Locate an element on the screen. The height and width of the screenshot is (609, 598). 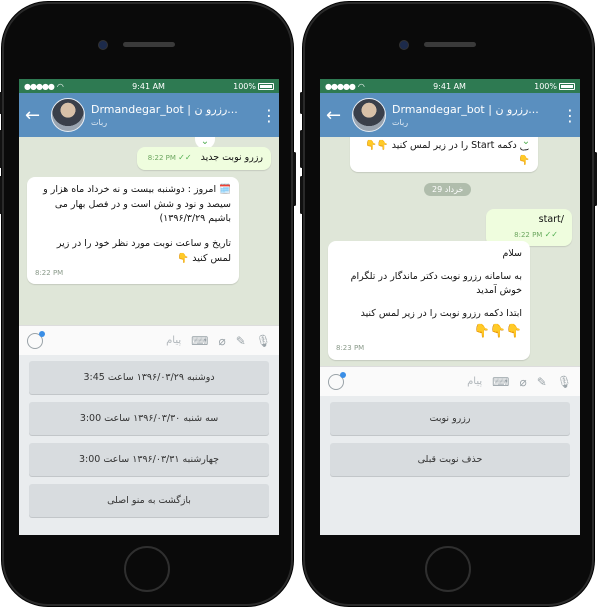
reserve-button: رزرو نوبت is located at coordinates (450, 418).